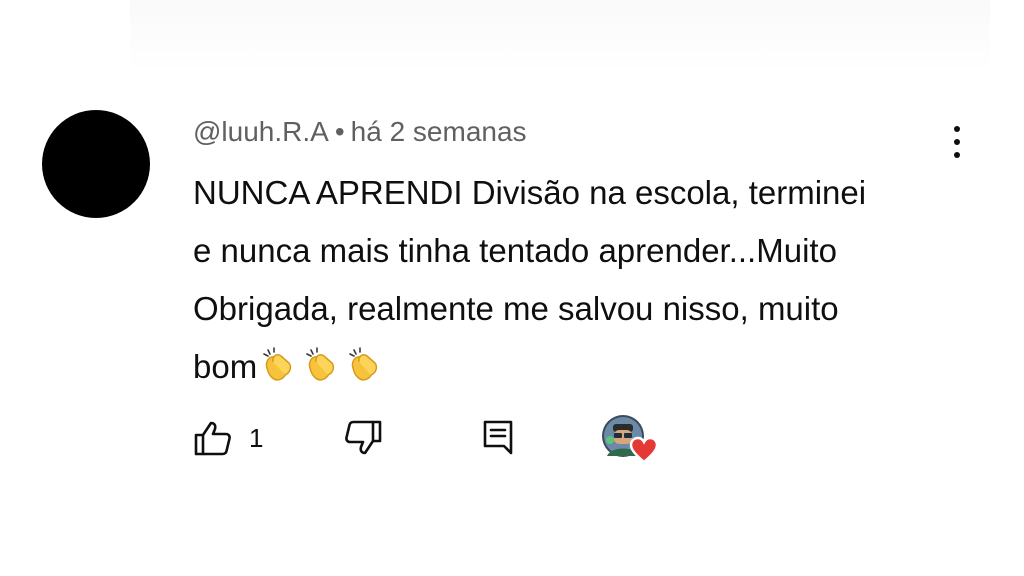 This screenshot has width=1024, height=576. I want to click on more-options-button, so click(957, 142).